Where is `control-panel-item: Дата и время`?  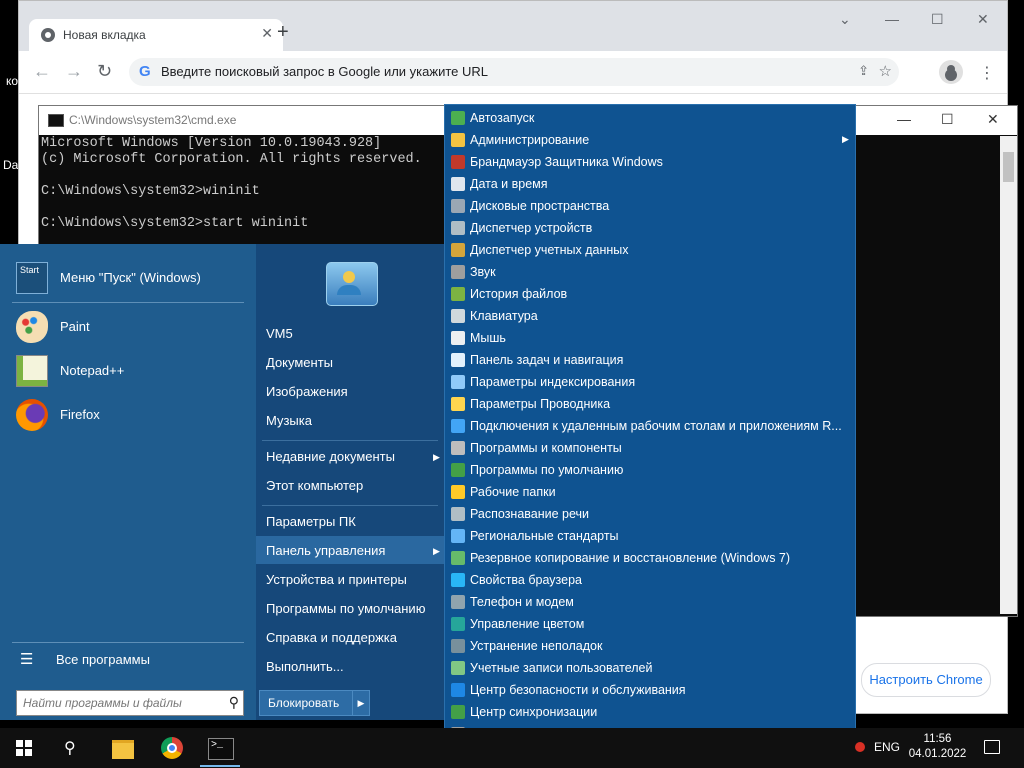
control-panel-item: Дата и время is located at coordinates (650, 184).